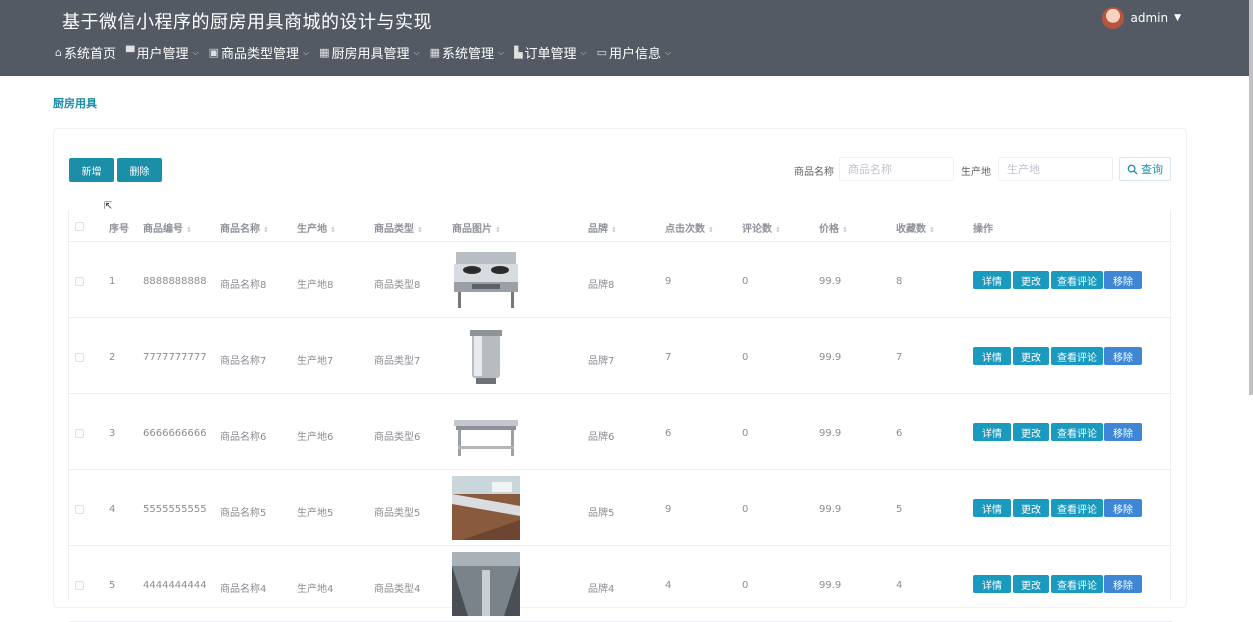 This screenshot has height=622, width=1253. What do you see at coordinates (1055, 169) in the screenshot?
I see `search-origin-input` at bounding box center [1055, 169].